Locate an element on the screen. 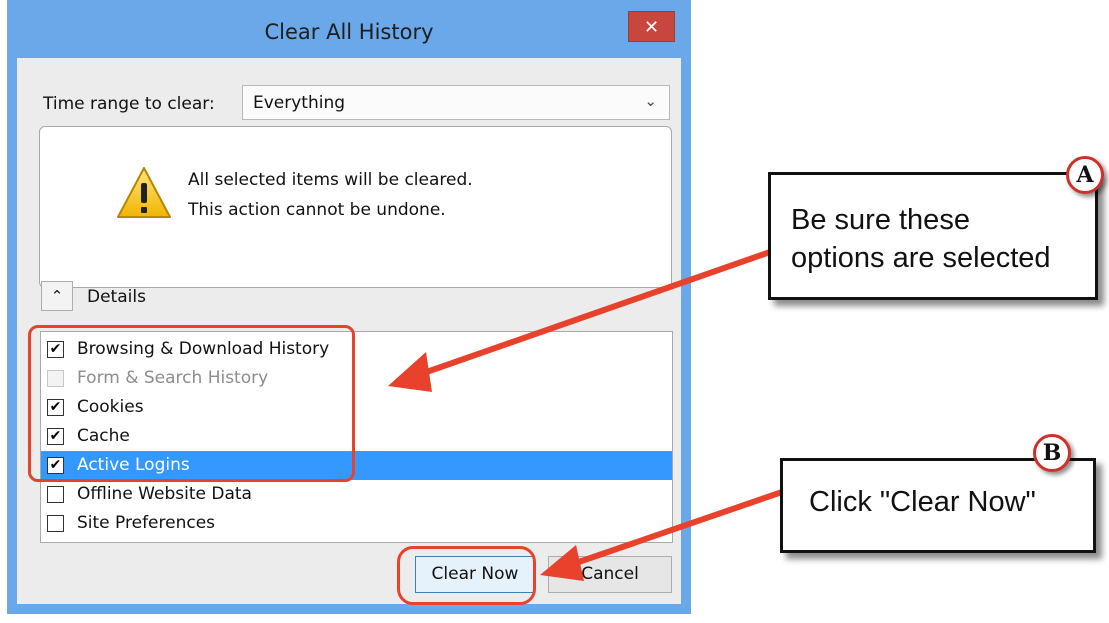 The height and width of the screenshot is (623, 1109). callout-b-text: Click "Clear Now" is located at coordinates (922, 502).